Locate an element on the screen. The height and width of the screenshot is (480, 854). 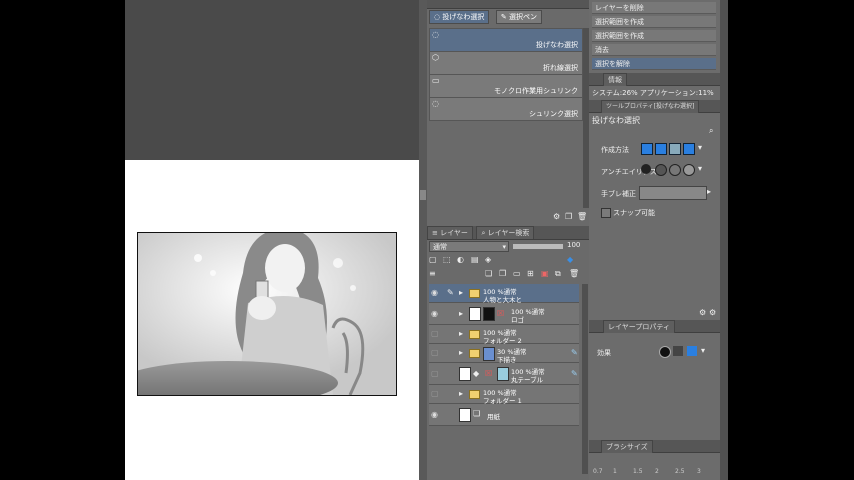
right-edge-scrollbar is located at coordinates (724, 240).